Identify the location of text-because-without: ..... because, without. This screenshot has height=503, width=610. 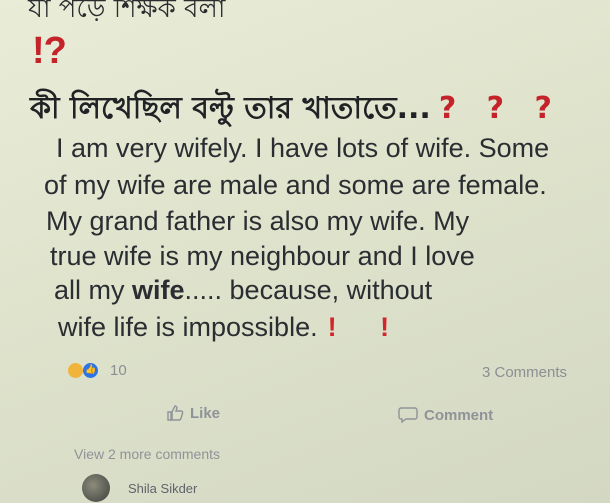
(308, 290).